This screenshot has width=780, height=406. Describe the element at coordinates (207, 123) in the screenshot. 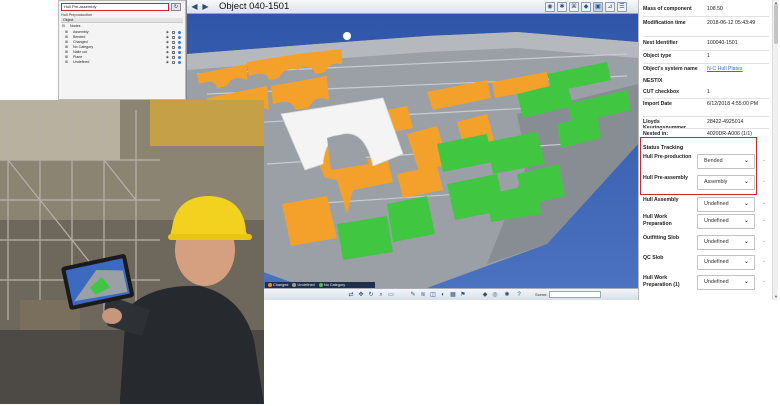

I see `photo-yellow-beam` at that location.